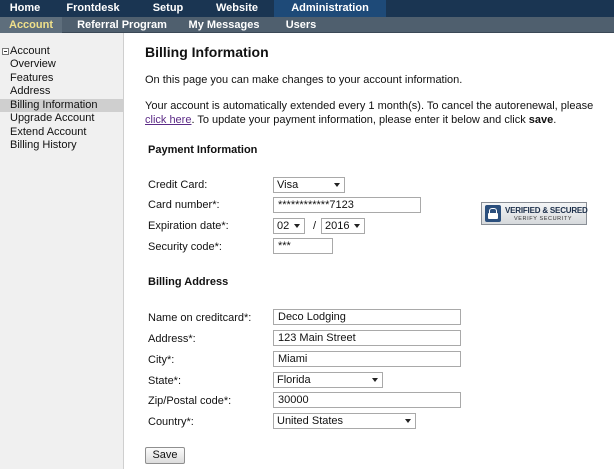 Image resolution: width=614 pixels, height=469 pixels. Describe the element at coordinates (237, 8) in the screenshot. I see `tab-website: Website` at that location.